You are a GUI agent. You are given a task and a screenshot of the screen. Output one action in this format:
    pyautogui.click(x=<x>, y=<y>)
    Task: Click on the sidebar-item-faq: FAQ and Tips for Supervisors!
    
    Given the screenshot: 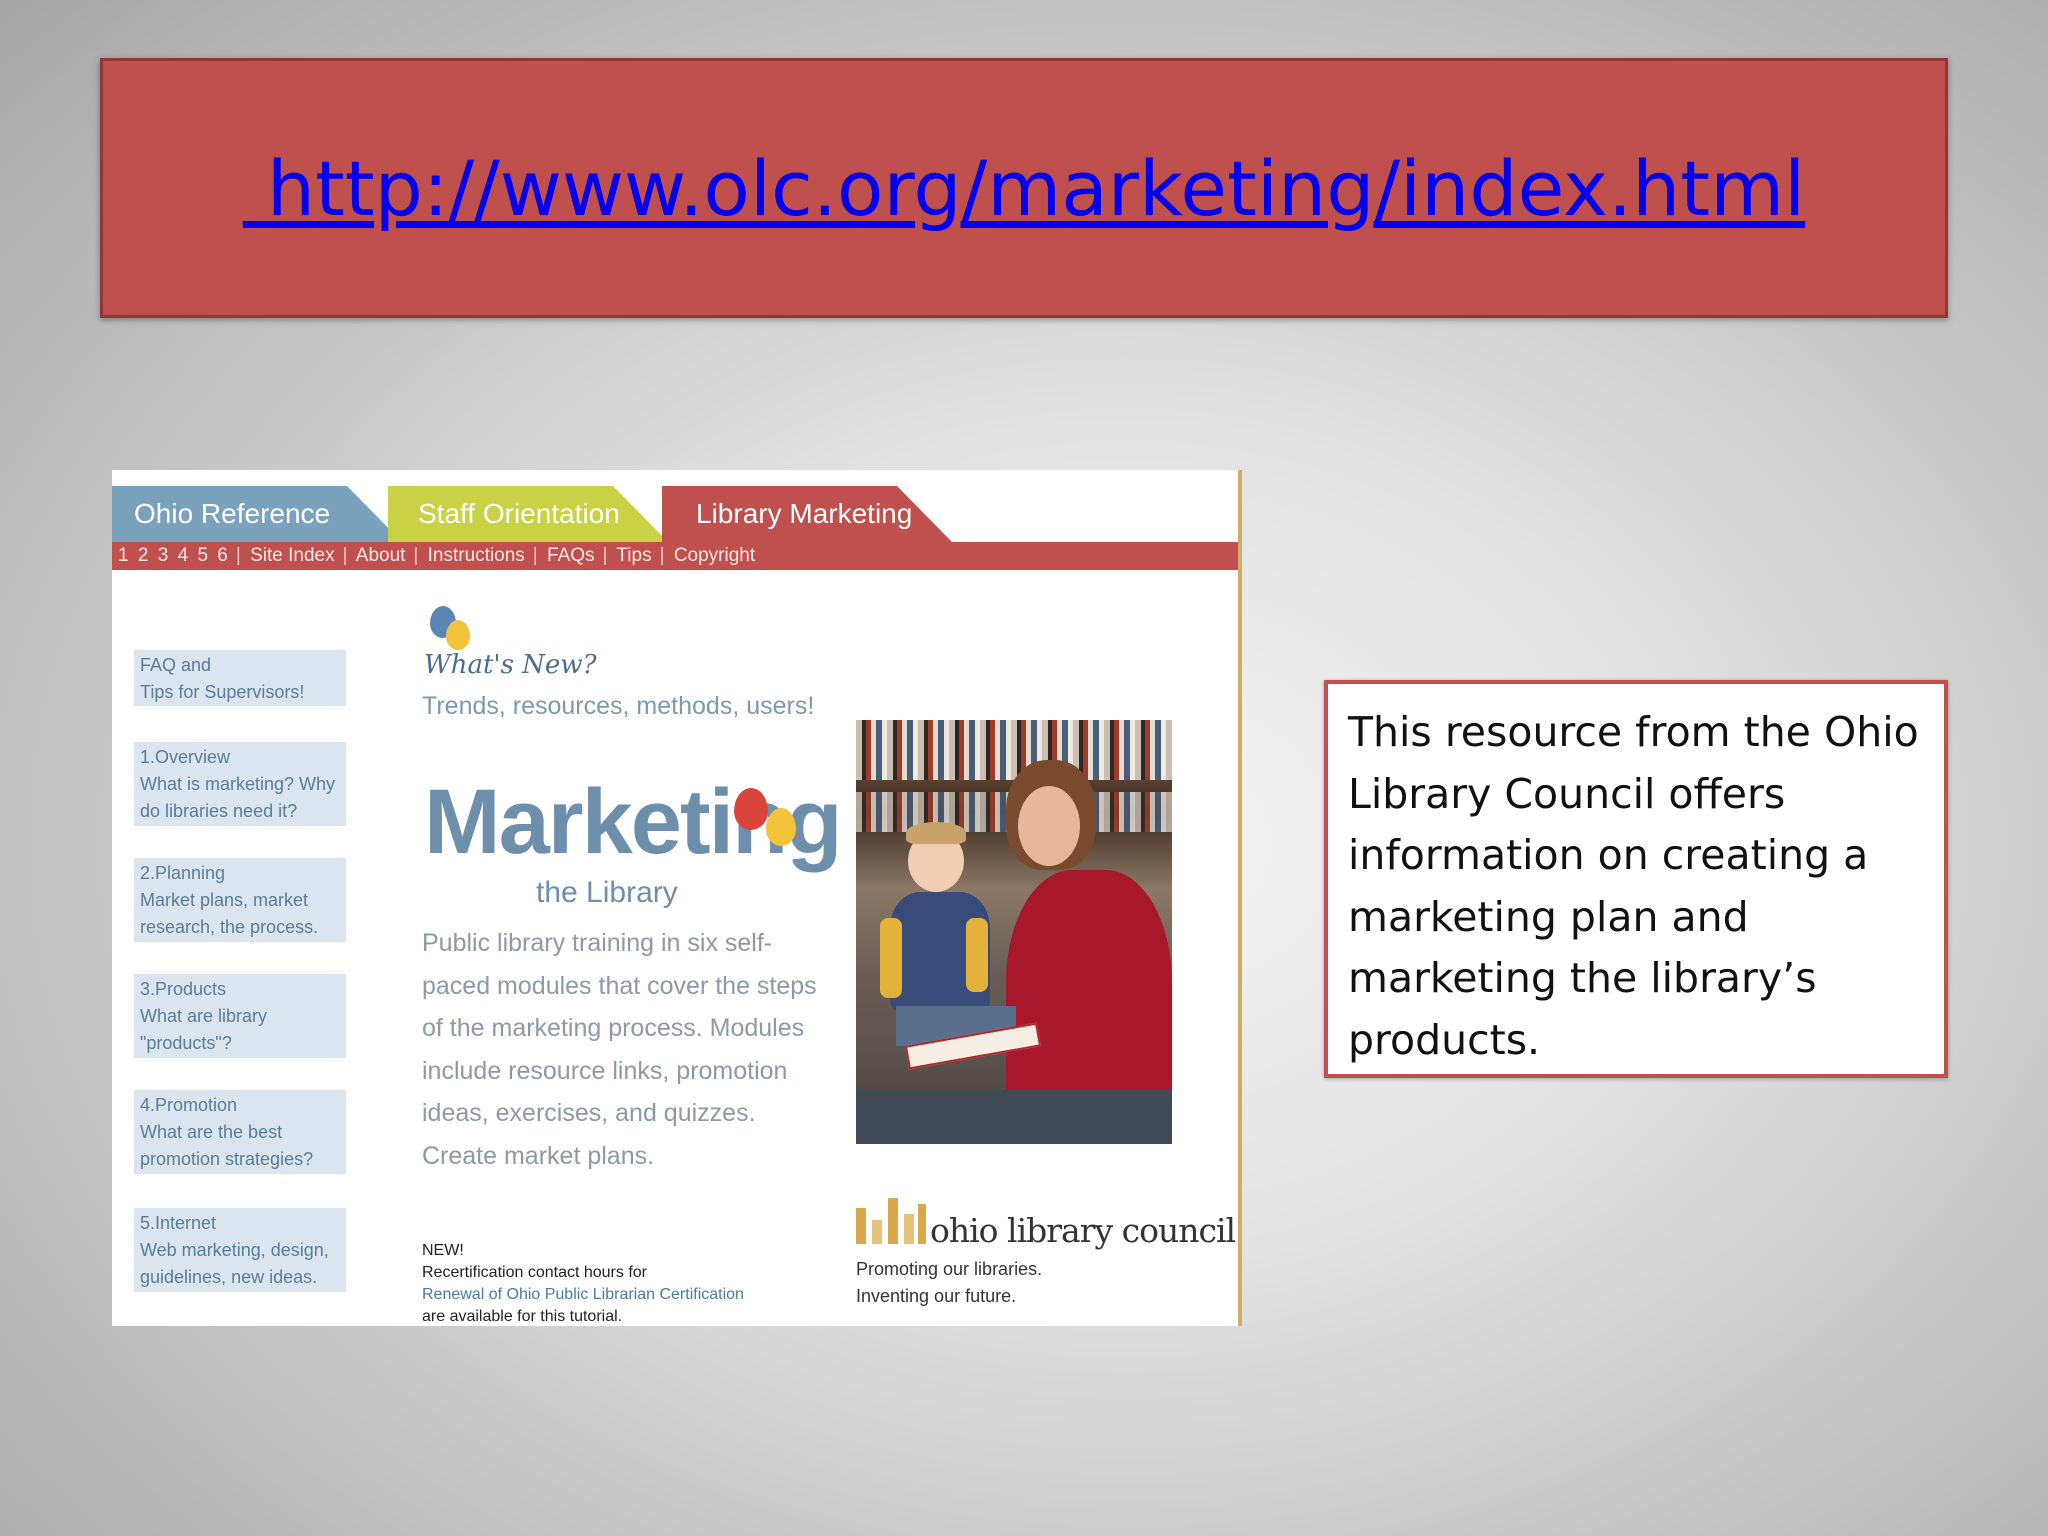 What is the action you would take?
    pyautogui.click(x=240, y=678)
    